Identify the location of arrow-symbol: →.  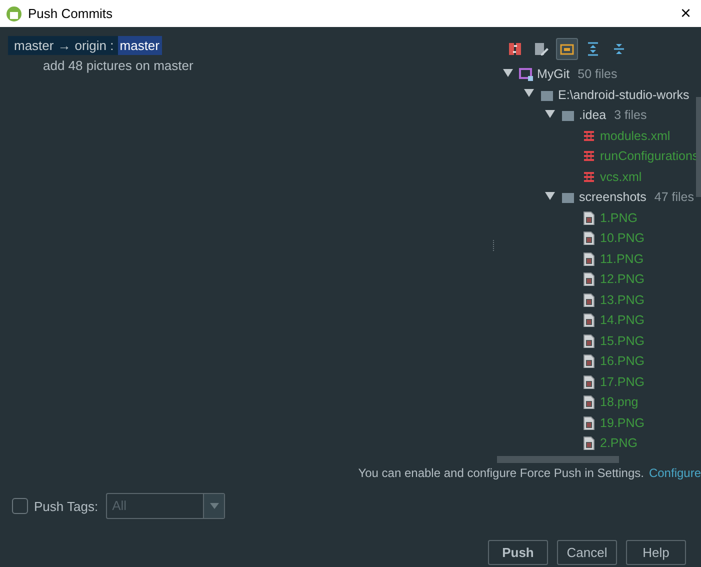
(64, 45).